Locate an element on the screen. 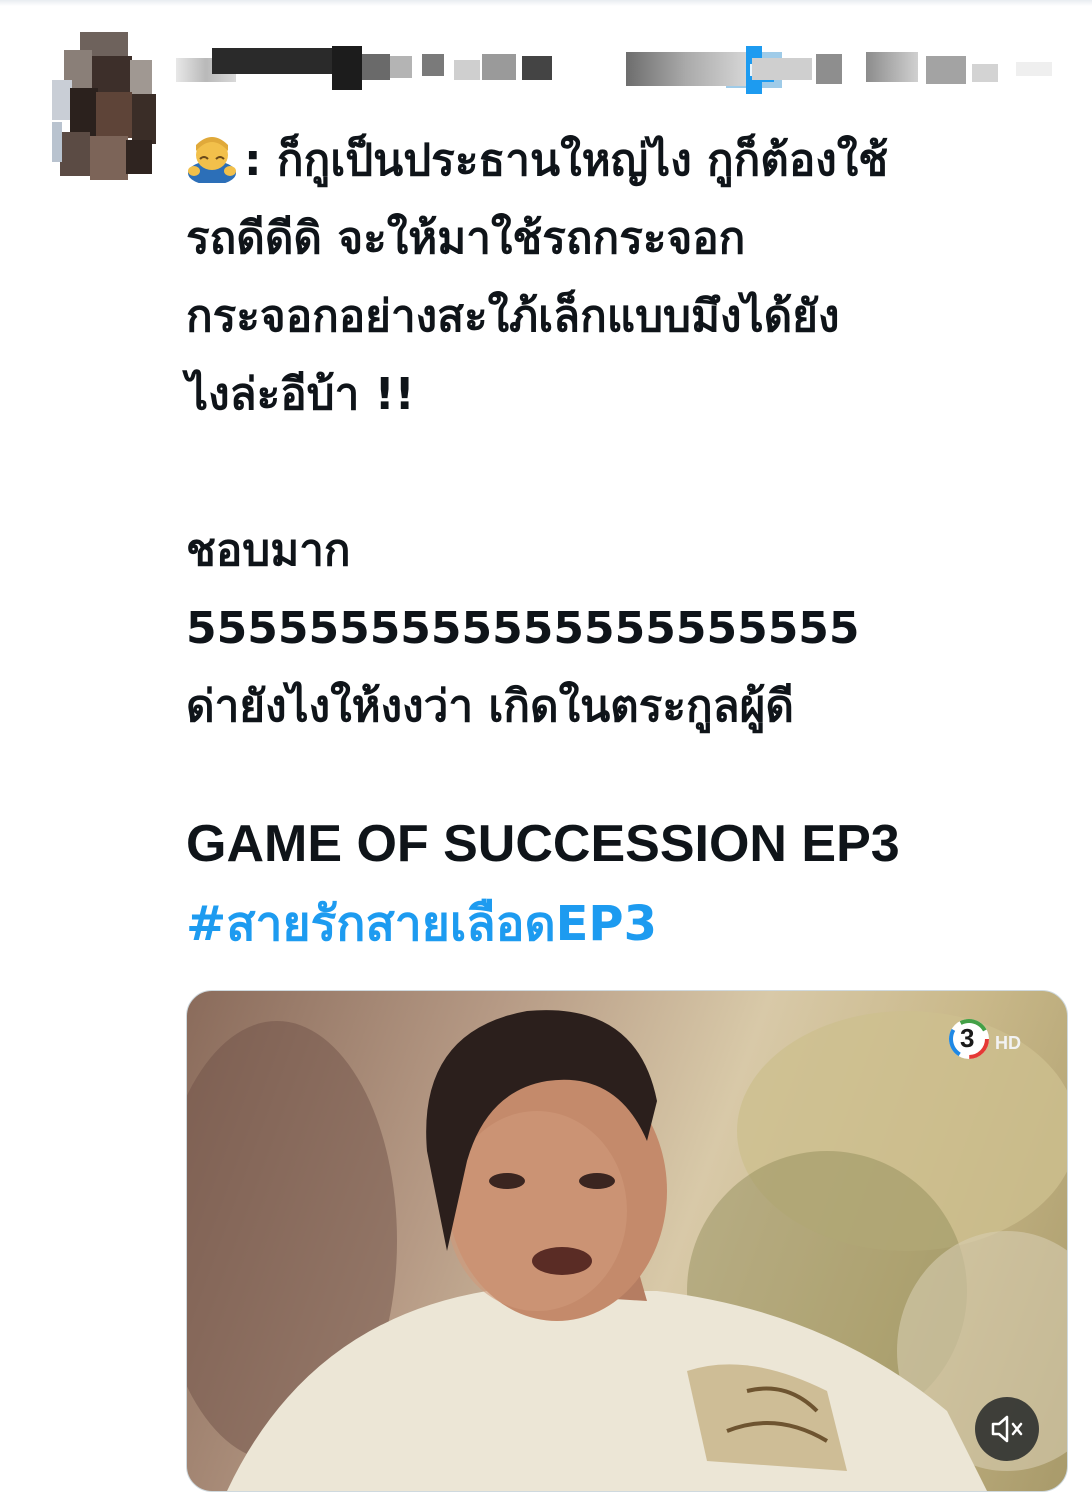 This screenshot has height=1498, width=1092. top-edge is located at coordinates (546, 3).